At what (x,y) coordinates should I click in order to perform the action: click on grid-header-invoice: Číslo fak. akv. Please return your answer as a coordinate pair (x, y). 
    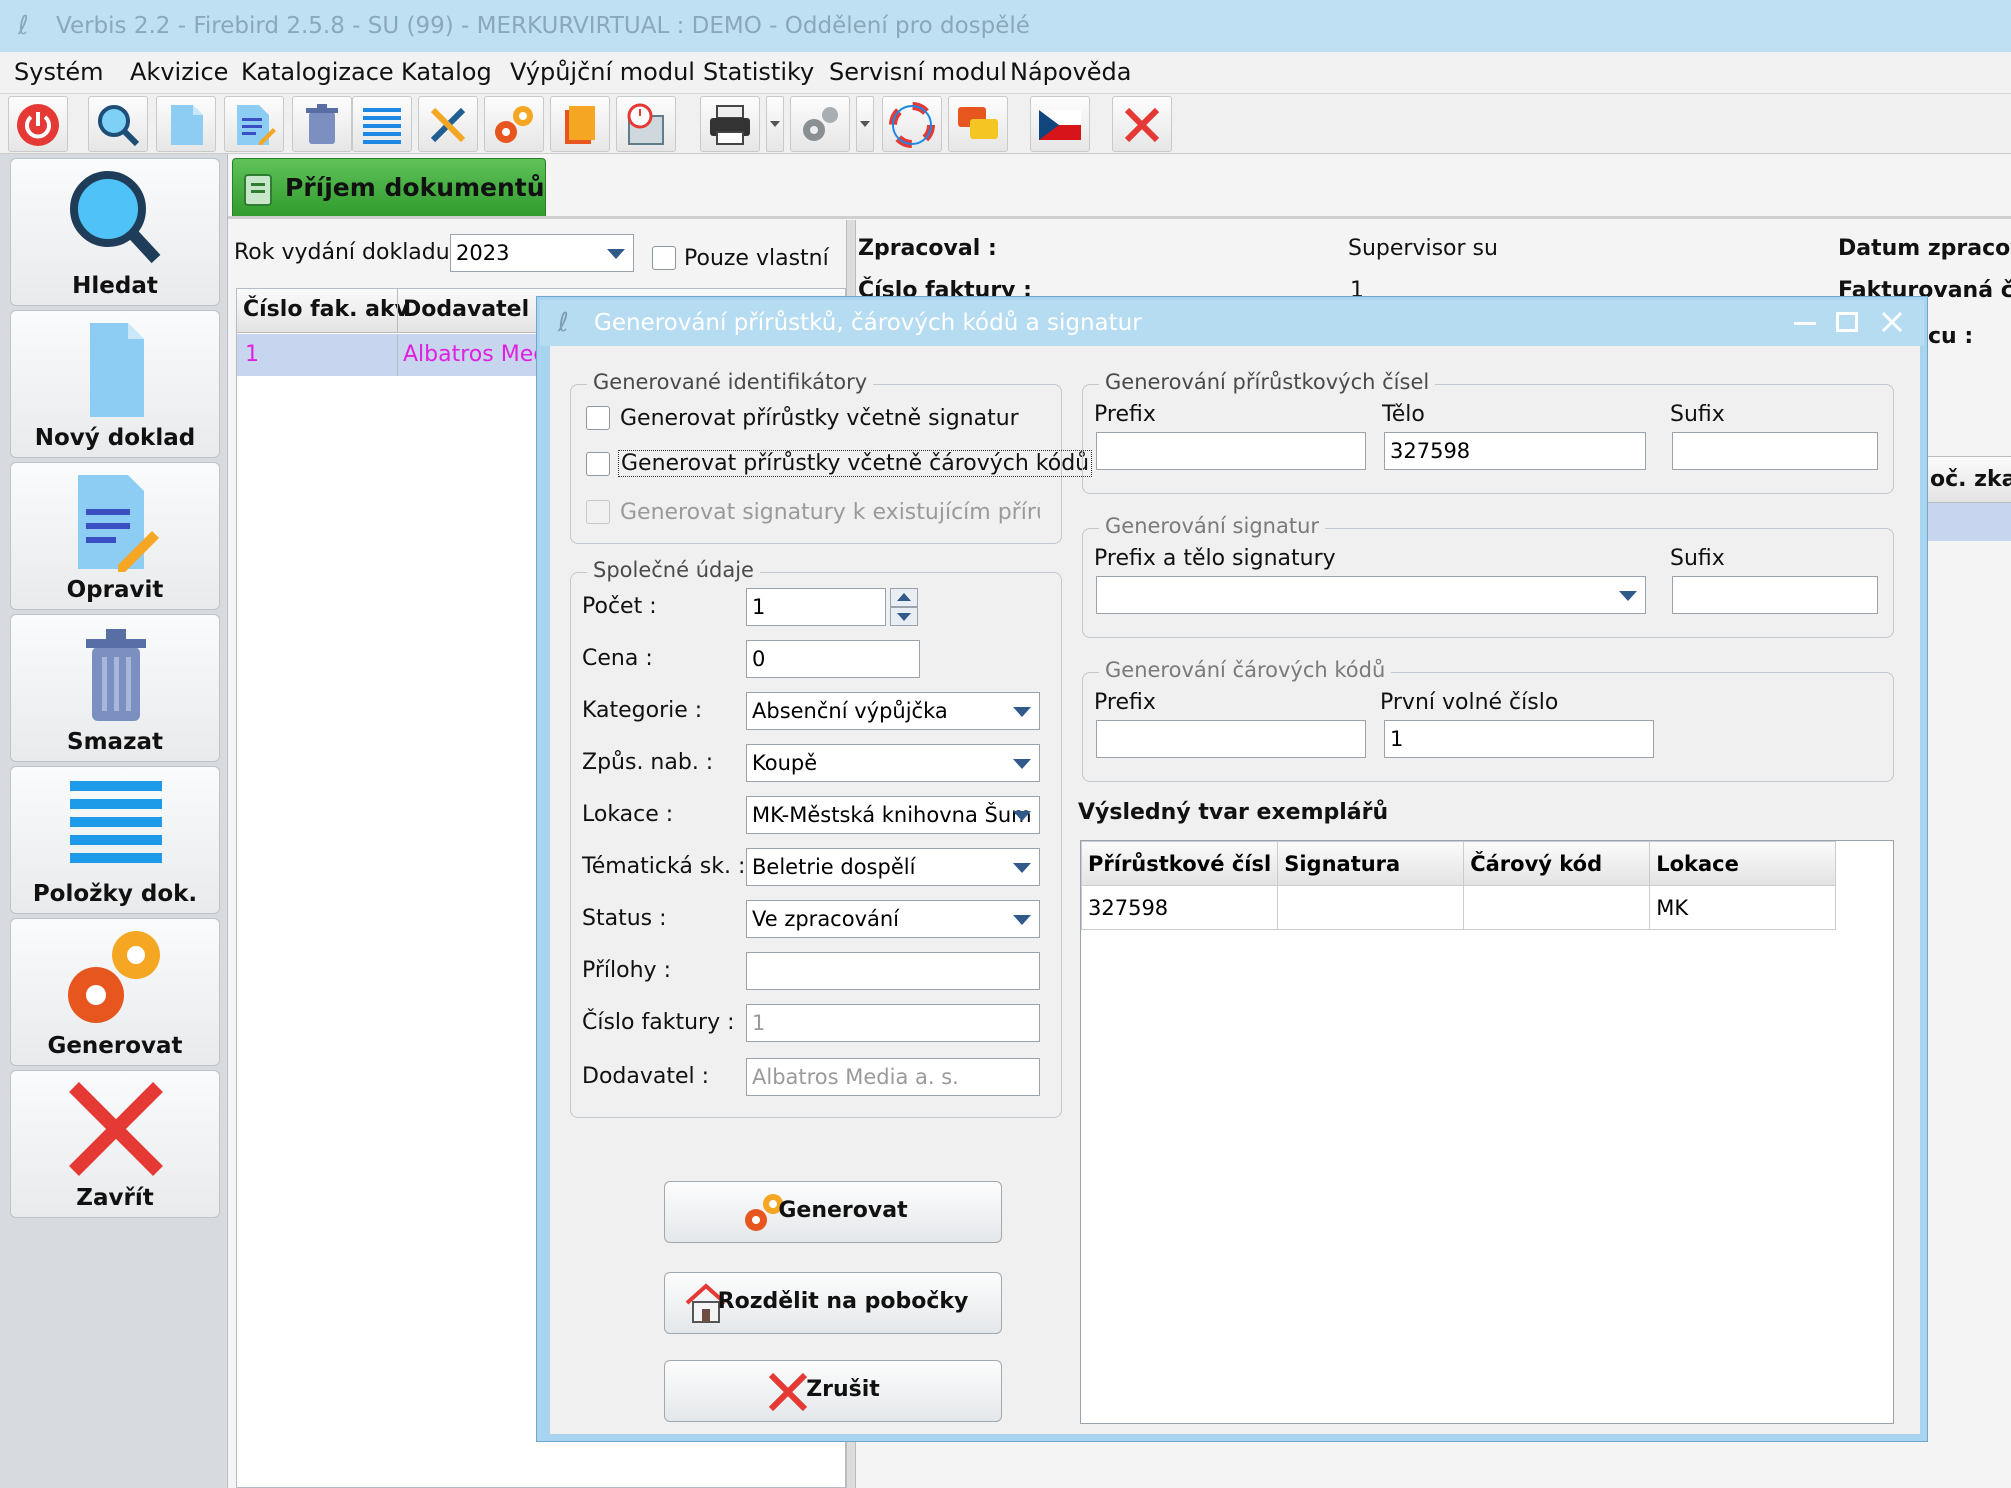
    Looking at the image, I should click on (326, 309).